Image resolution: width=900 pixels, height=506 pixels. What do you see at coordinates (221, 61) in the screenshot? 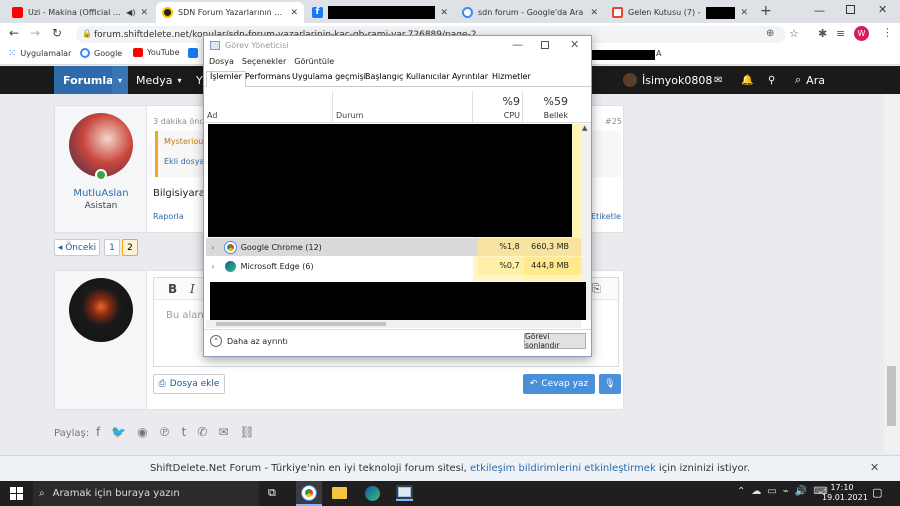
I see `menu-file: Dosya` at bounding box center [221, 61].